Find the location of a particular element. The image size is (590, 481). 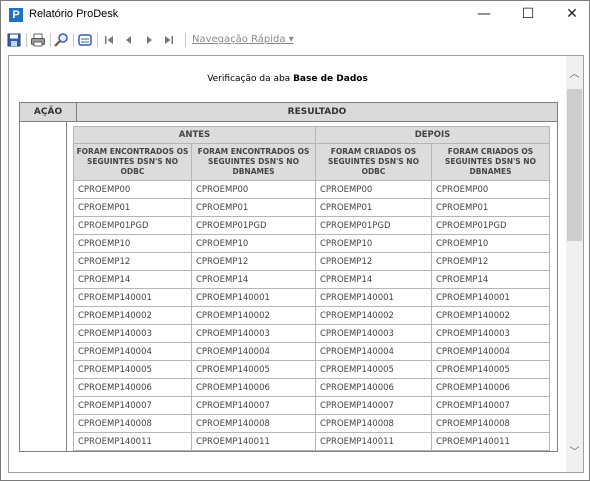

save-icon is located at coordinates (14, 40).